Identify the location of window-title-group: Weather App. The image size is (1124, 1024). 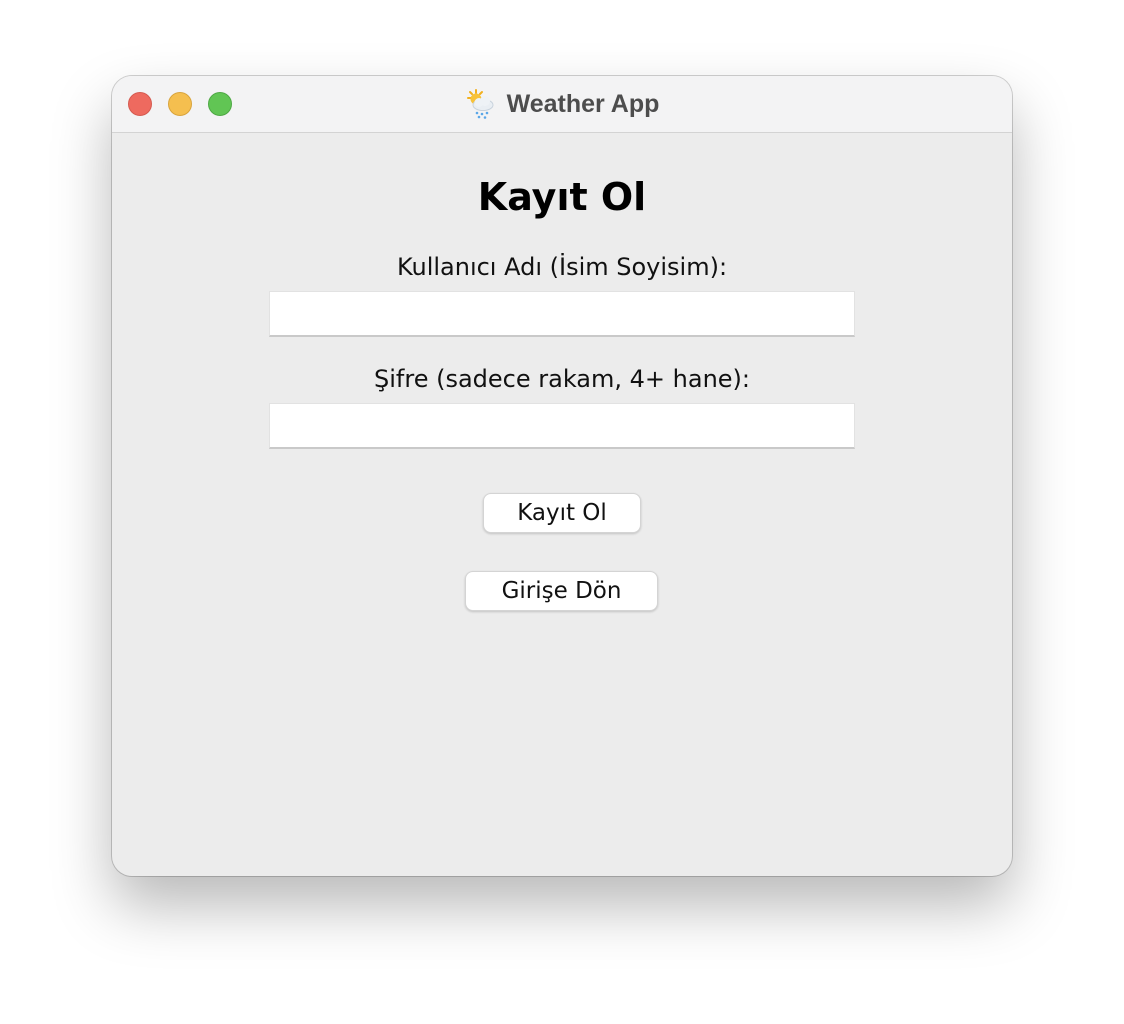
(562, 104).